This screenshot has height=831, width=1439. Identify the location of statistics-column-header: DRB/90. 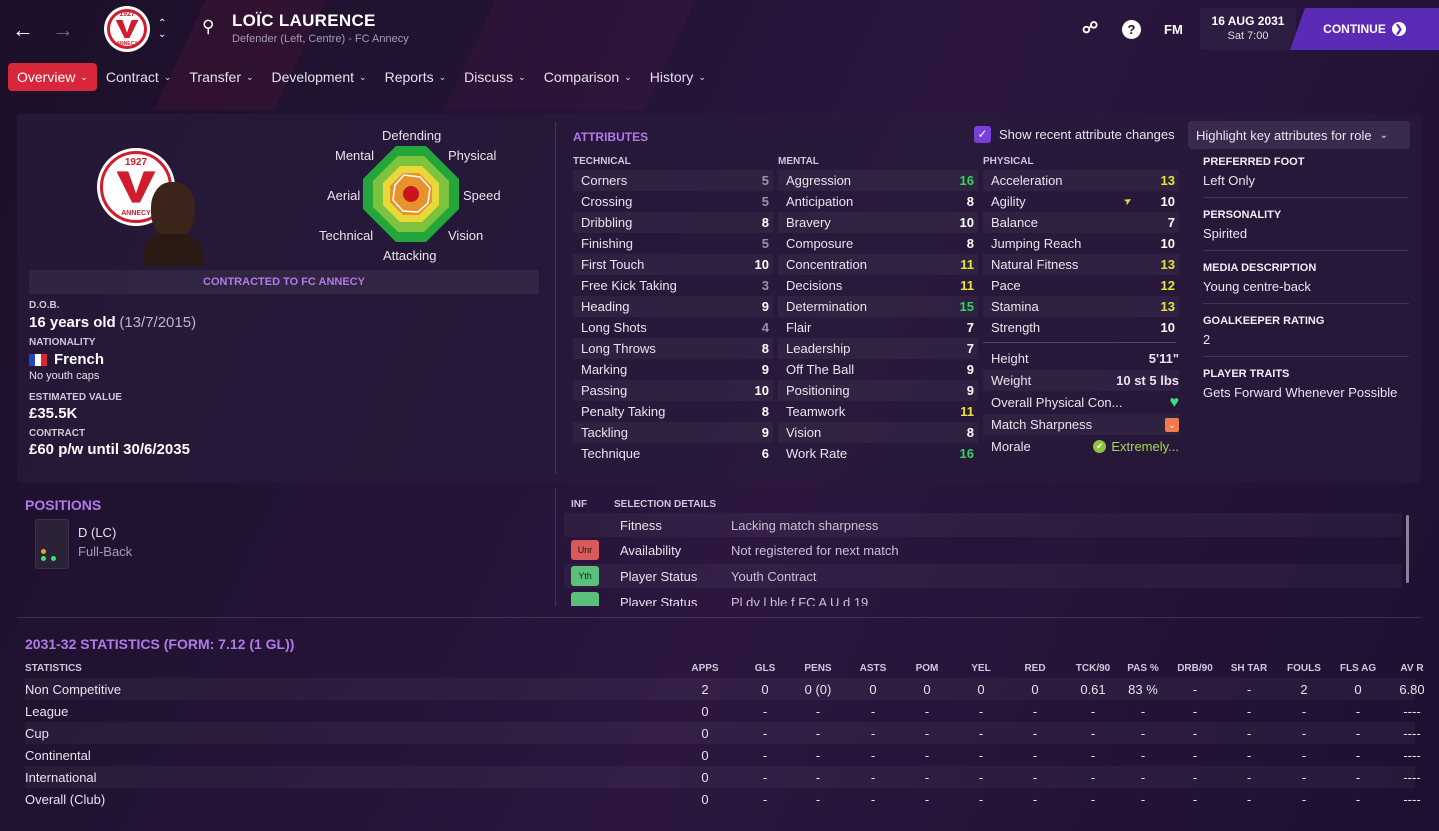
(1195, 668).